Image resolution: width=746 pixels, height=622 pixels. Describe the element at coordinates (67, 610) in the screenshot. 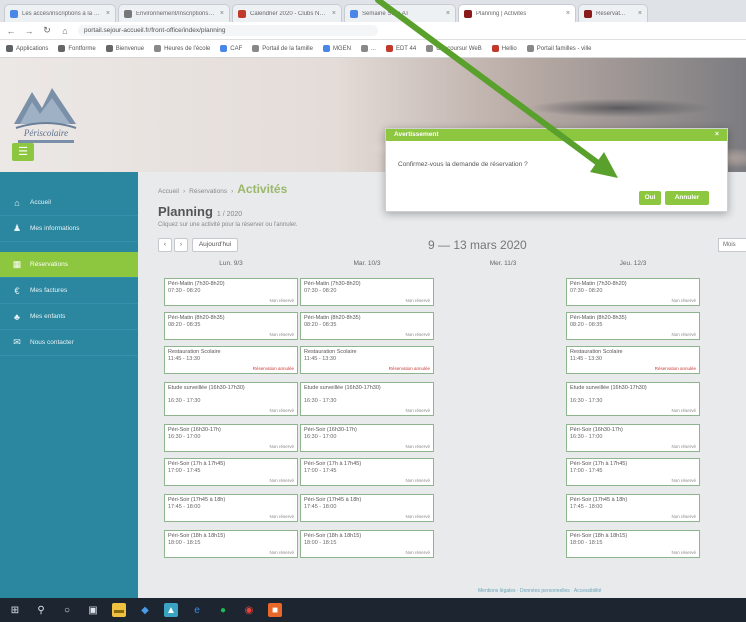

I see `cortana-icon: ○` at that location.